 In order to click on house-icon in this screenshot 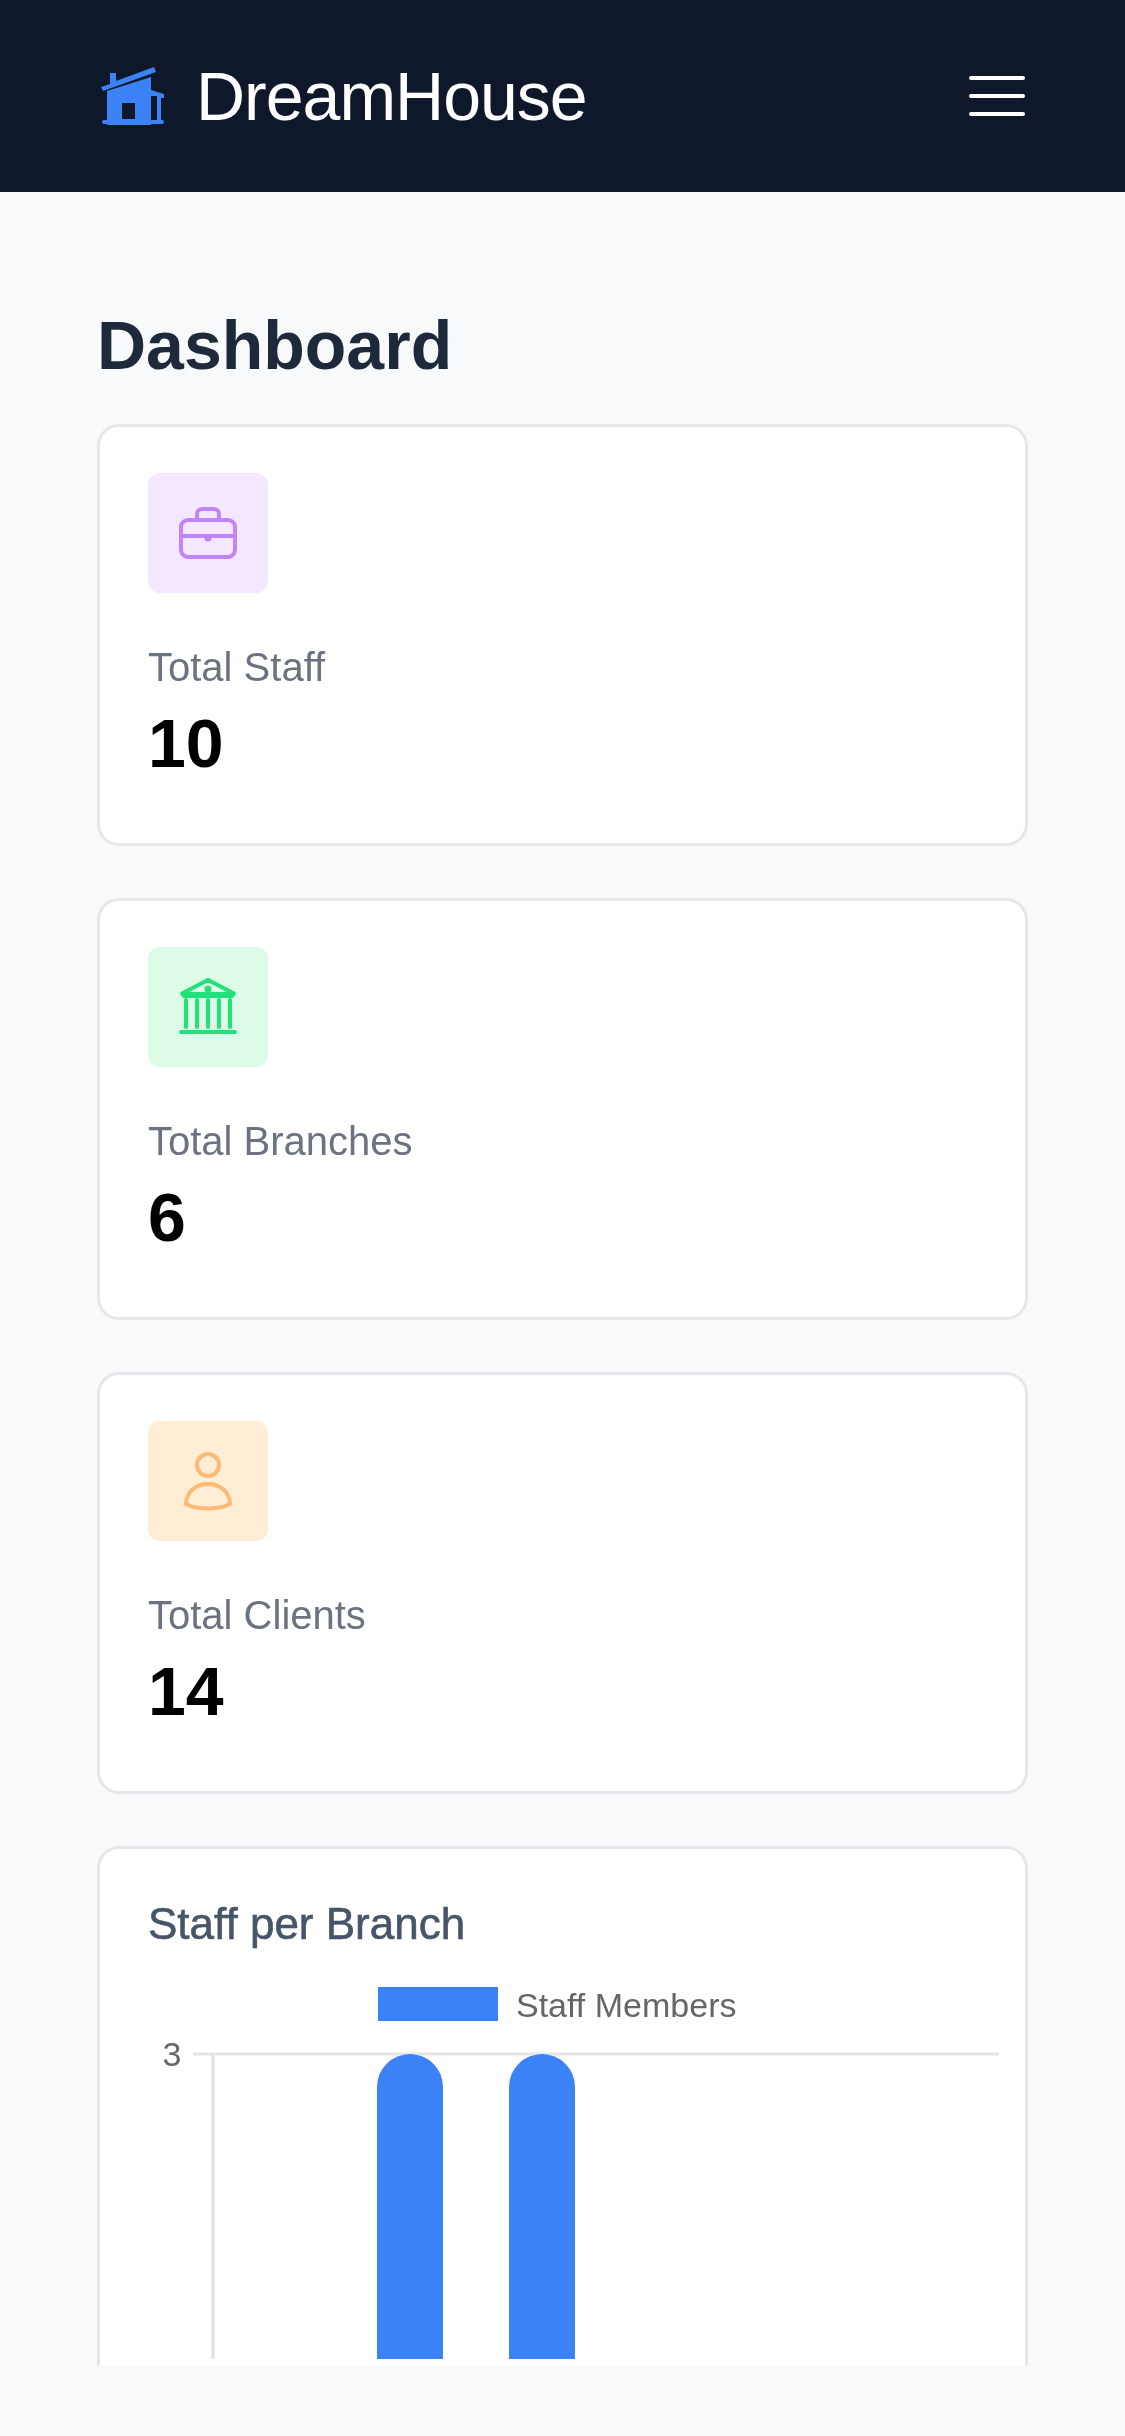, I will do `click(133, 96)`.